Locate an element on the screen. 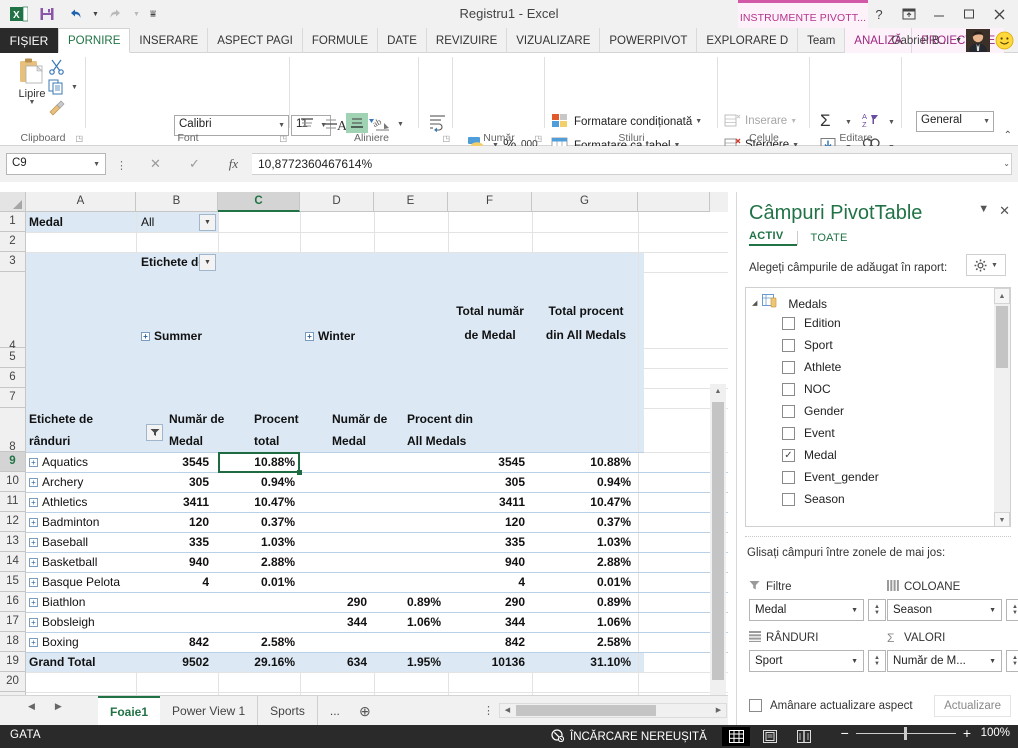 The width and height of the screenshot is (1018, 748). pivot-field-season: Season is located at coordinates (813, 499).